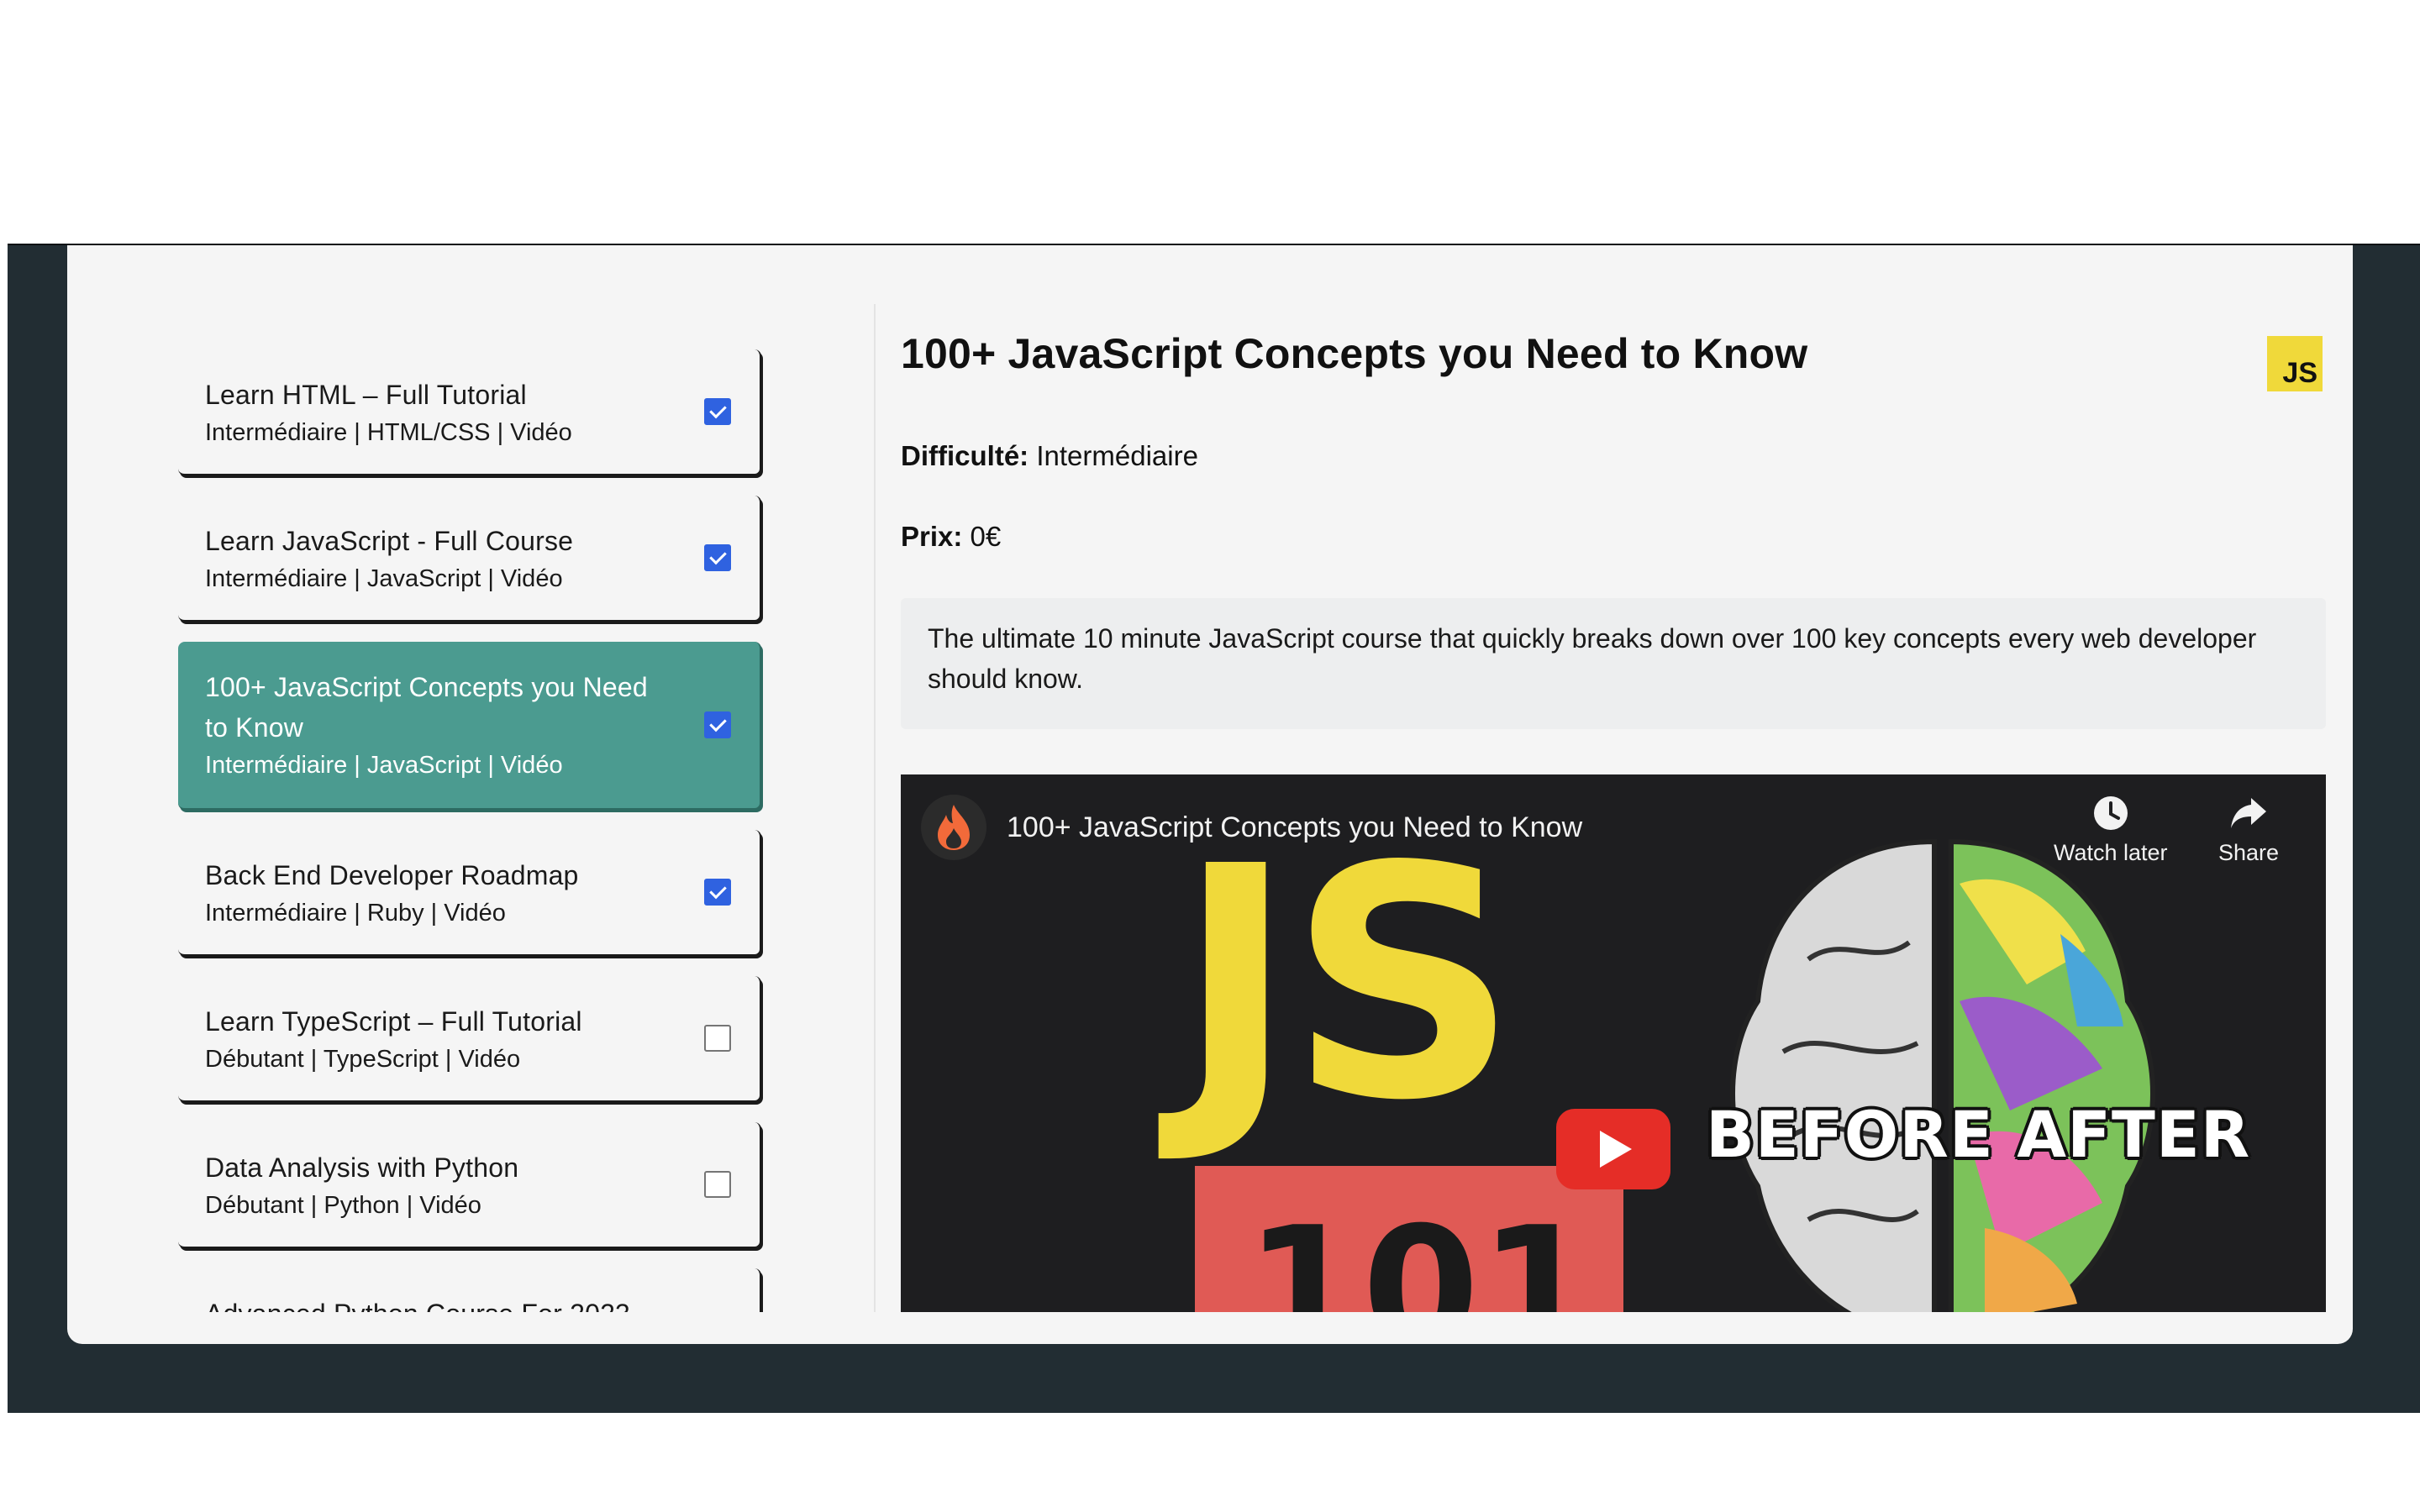 The width and height of the screenshot is (2420, 1512). I want to click on course-card: Advanced Python Course For 2023, so click(469, 1290).